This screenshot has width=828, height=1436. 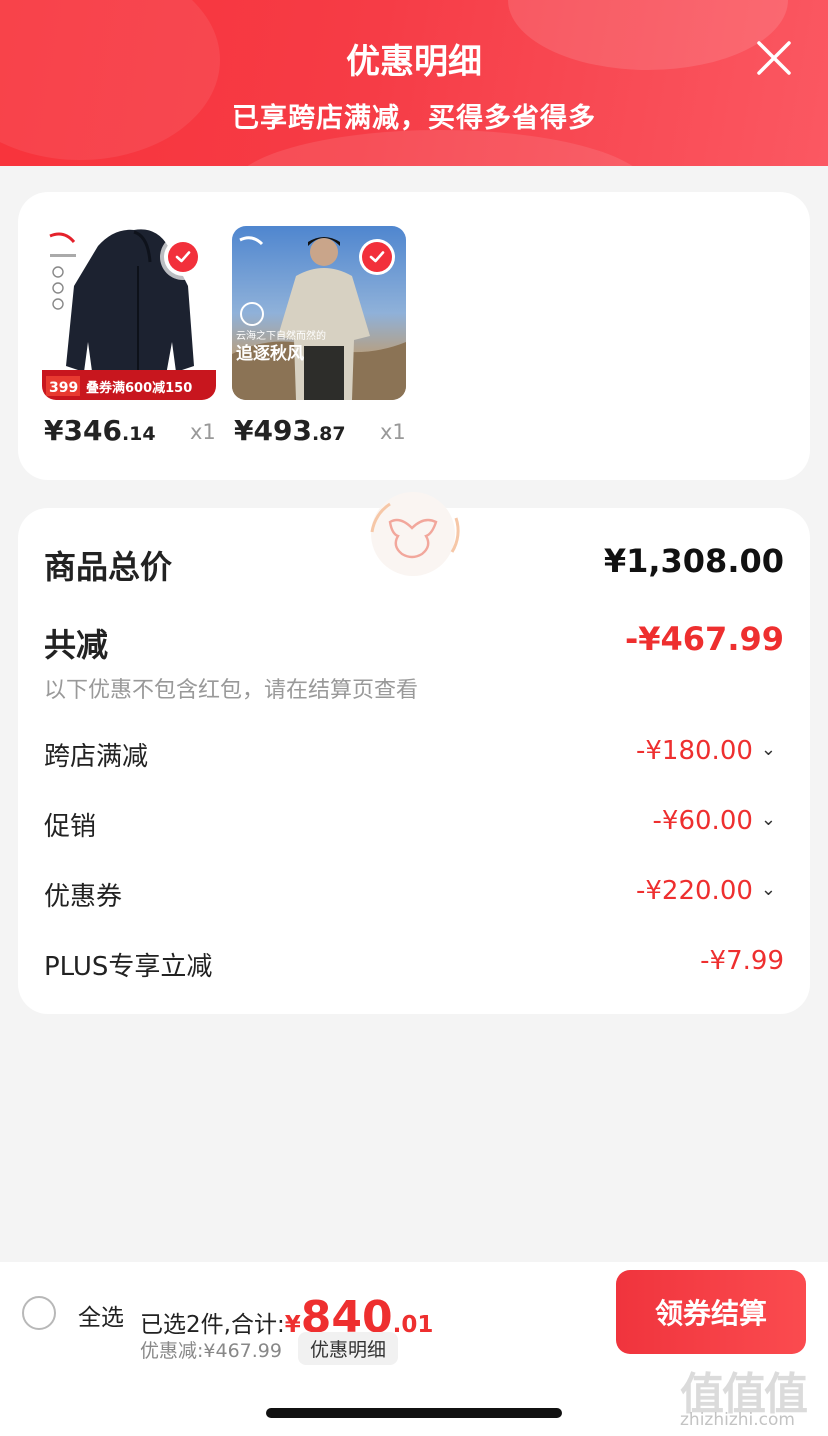 What do you see at coordinates (704, 639) in the screenshot?
I see `total-reduce-value: -¥467.99` at bounding box center [704, 639].